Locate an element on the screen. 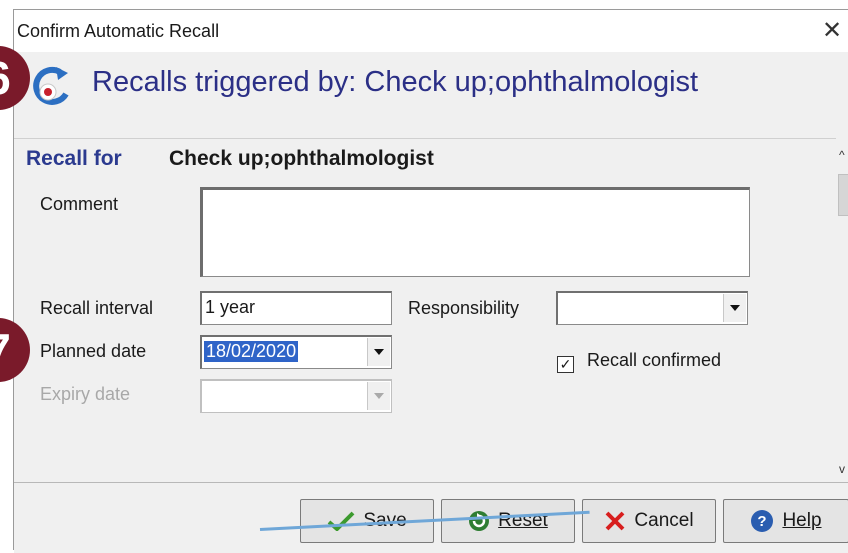 The width and height of the screenshot is (848, 553). help-label: Help is located at coordinates (802, 520).